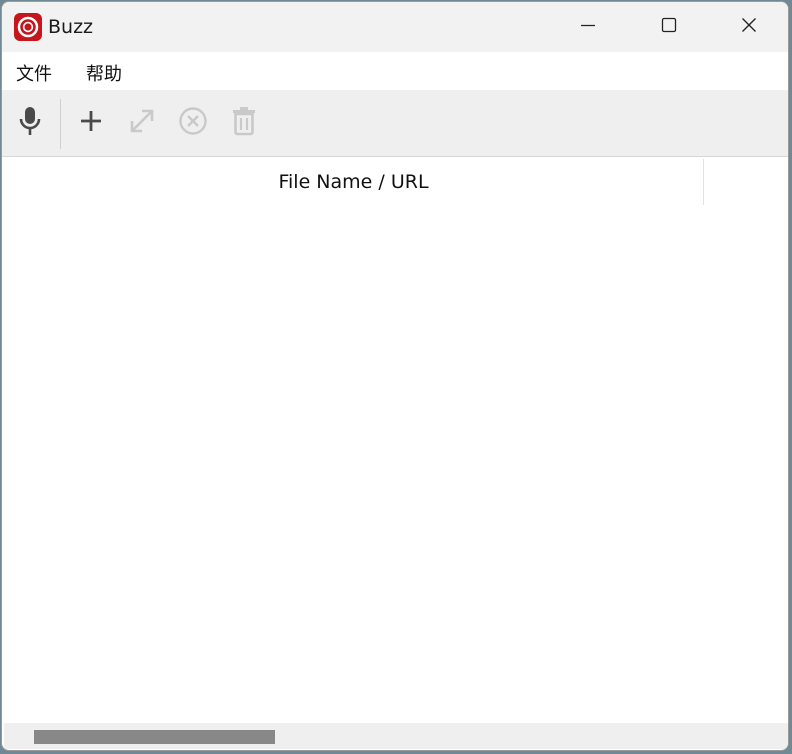  I want to click on plus-icon, so click(91, 123).